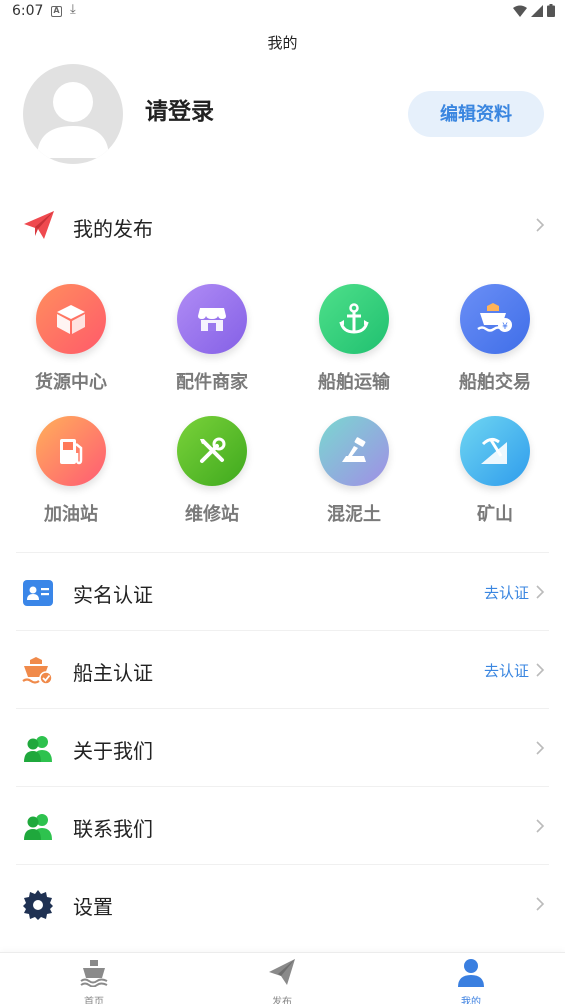  Describe the element at coordinates (495, 514) in the screenshot. I see `grid-label: 矿山` at that location.